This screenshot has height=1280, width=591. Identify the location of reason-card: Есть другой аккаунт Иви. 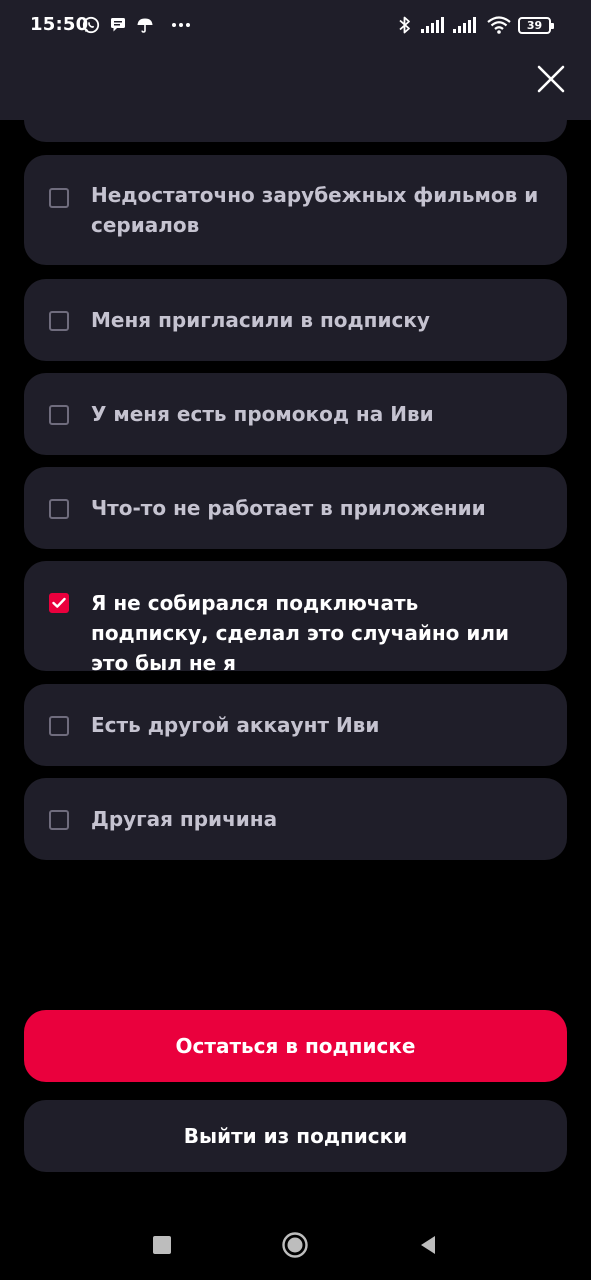
(295, 725).